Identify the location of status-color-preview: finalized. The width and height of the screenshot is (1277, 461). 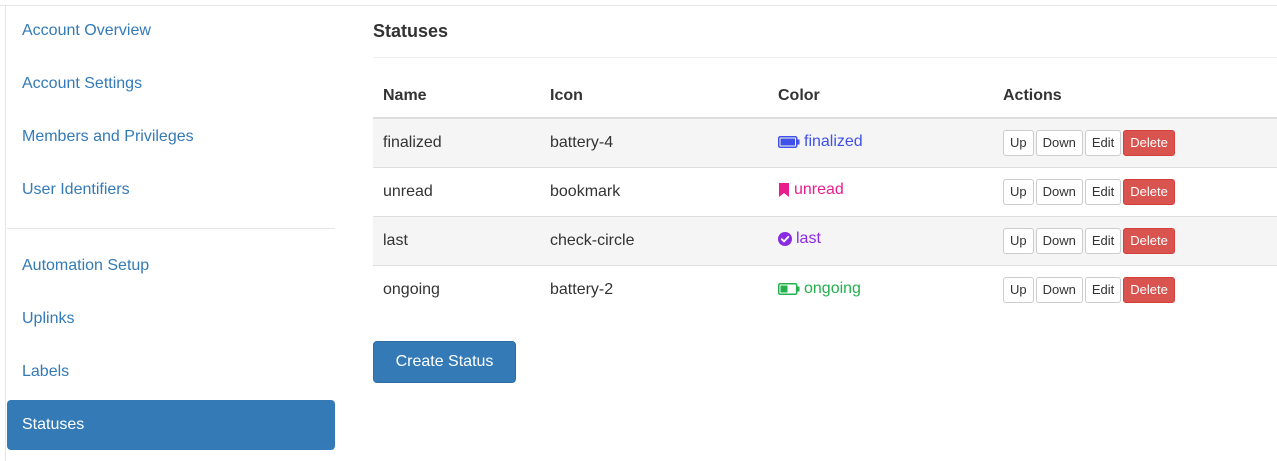
(820, 142).